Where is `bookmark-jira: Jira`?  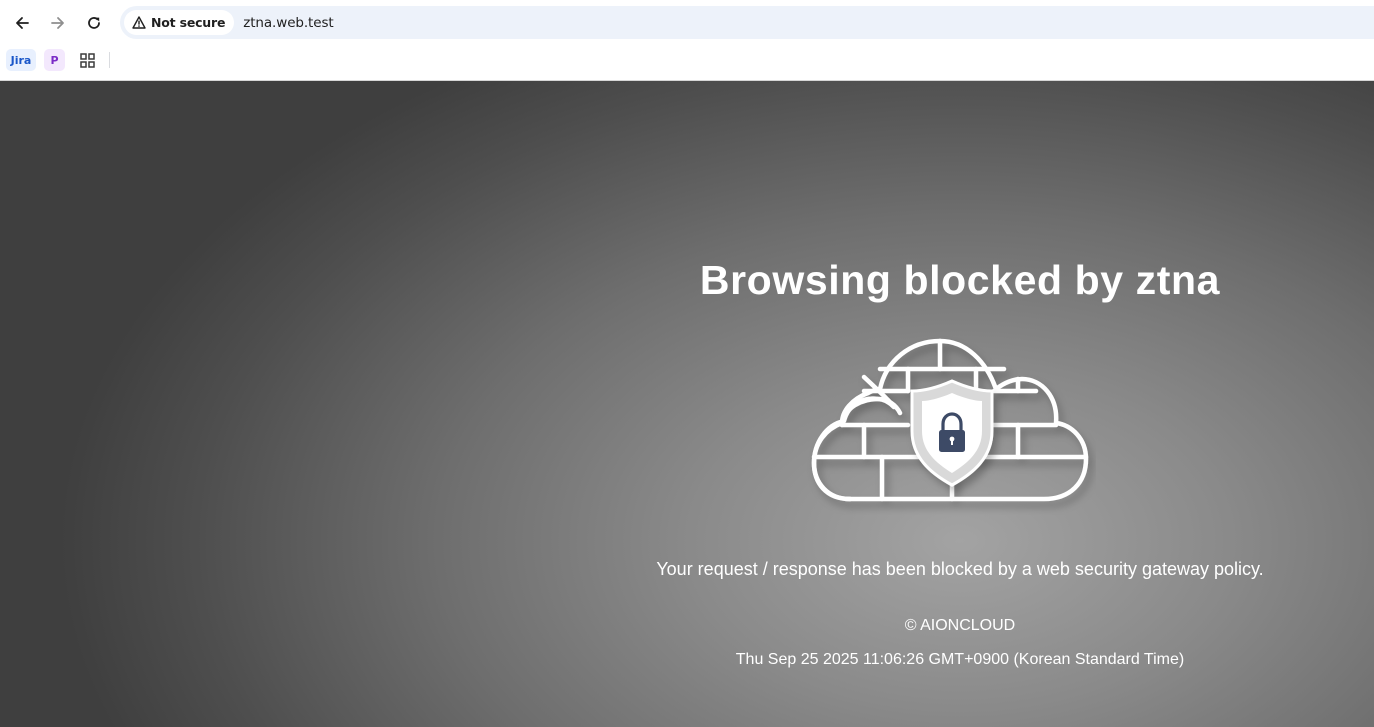 bookmark-jira: Jira is located at coordinates (21, 60).